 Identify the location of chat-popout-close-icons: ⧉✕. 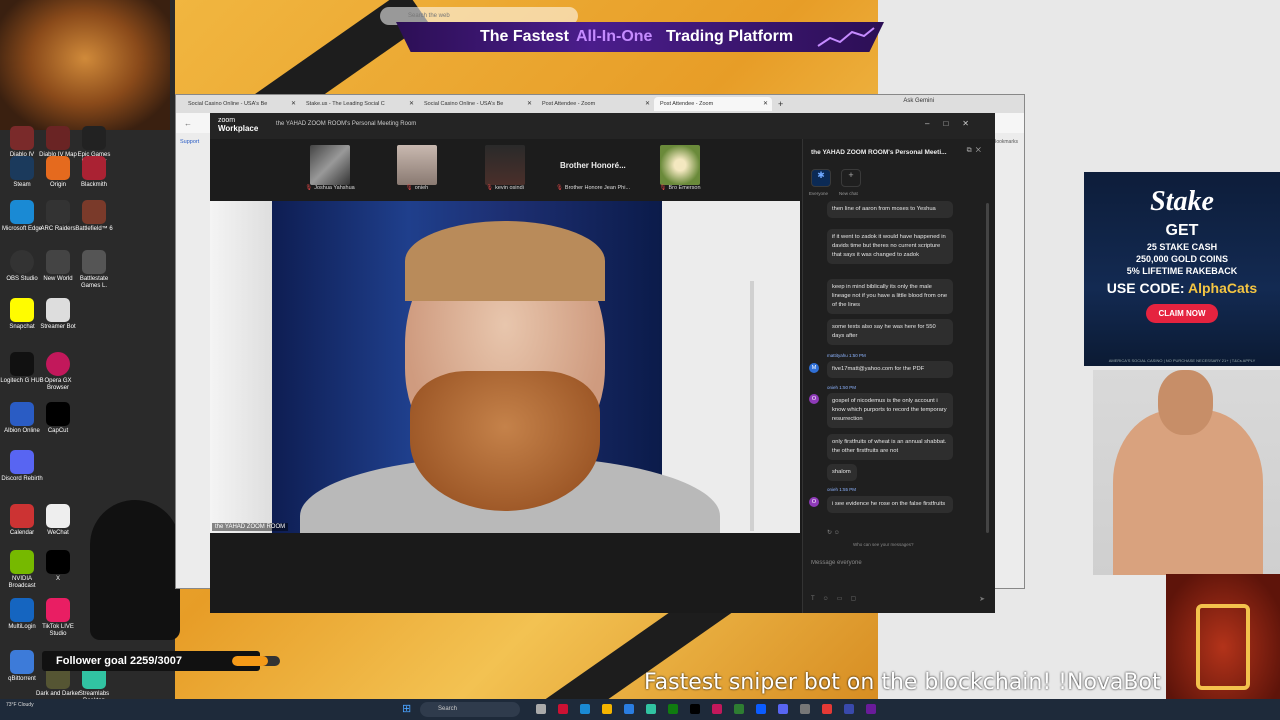
(976, 151).